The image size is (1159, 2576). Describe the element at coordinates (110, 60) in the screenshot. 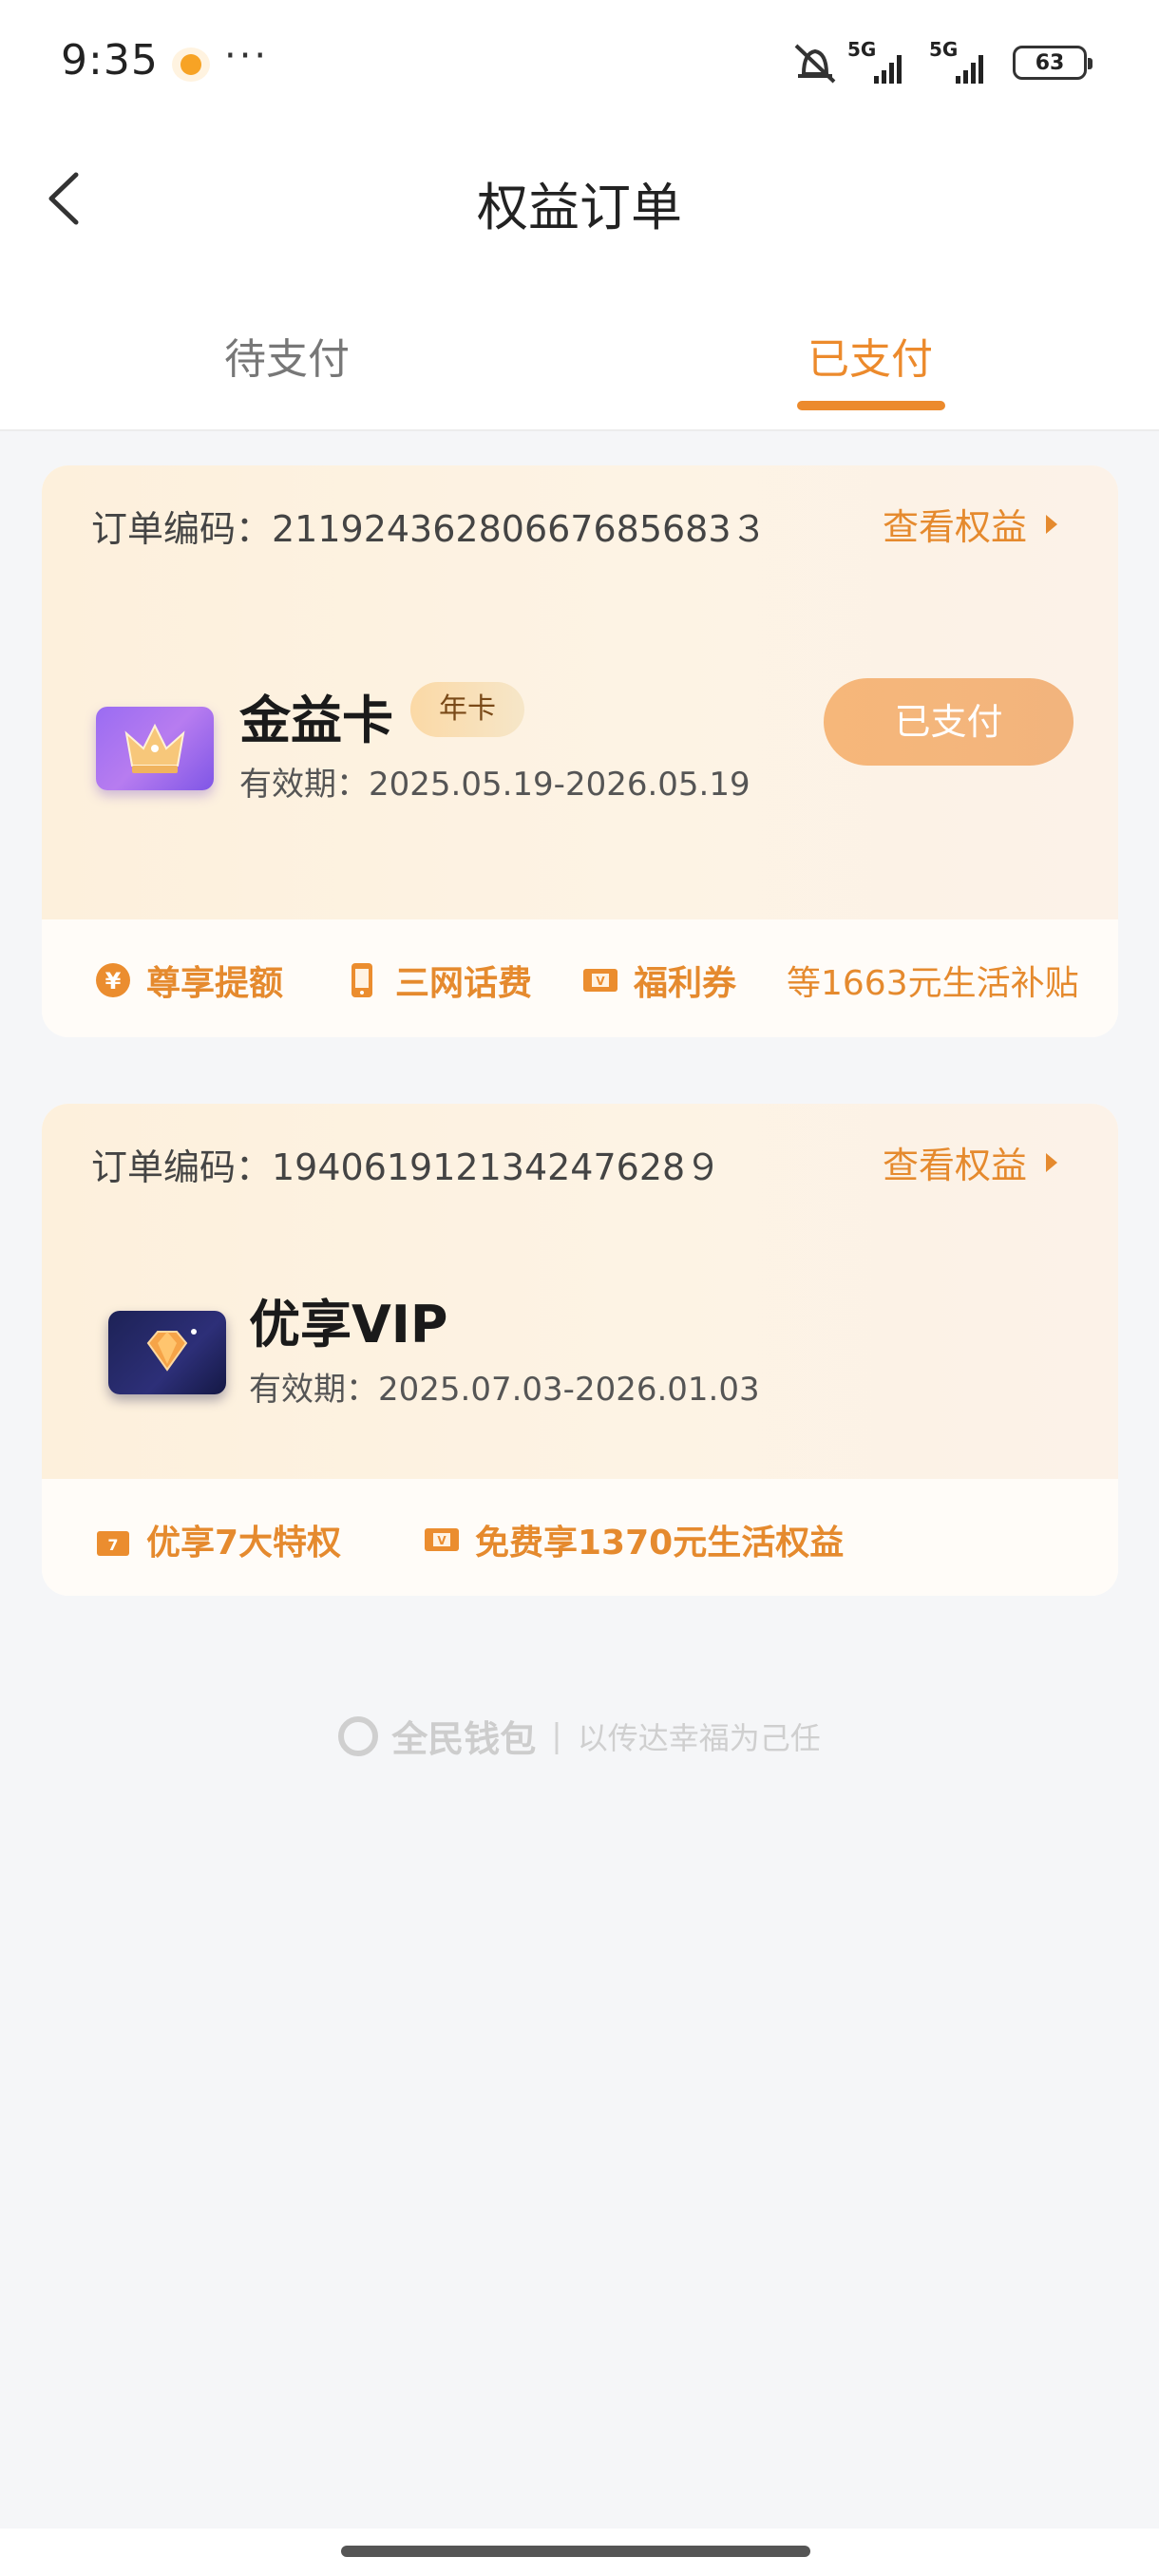

I see `status-time: 9:35` at that location.